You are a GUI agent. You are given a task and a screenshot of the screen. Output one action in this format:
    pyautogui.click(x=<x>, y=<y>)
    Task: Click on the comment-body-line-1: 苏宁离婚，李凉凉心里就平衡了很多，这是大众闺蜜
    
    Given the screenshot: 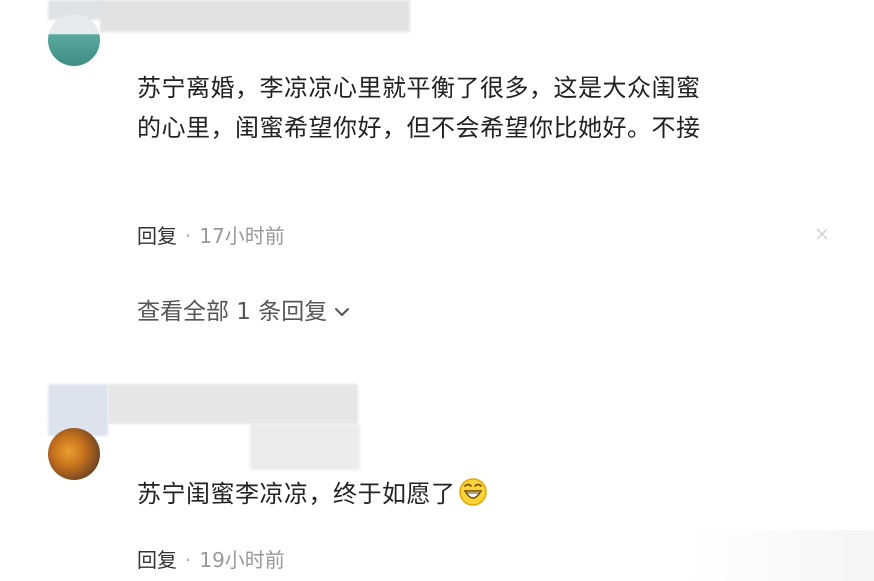 What is the action you would take?
    pyautogui.click(x=419, y=88)
    